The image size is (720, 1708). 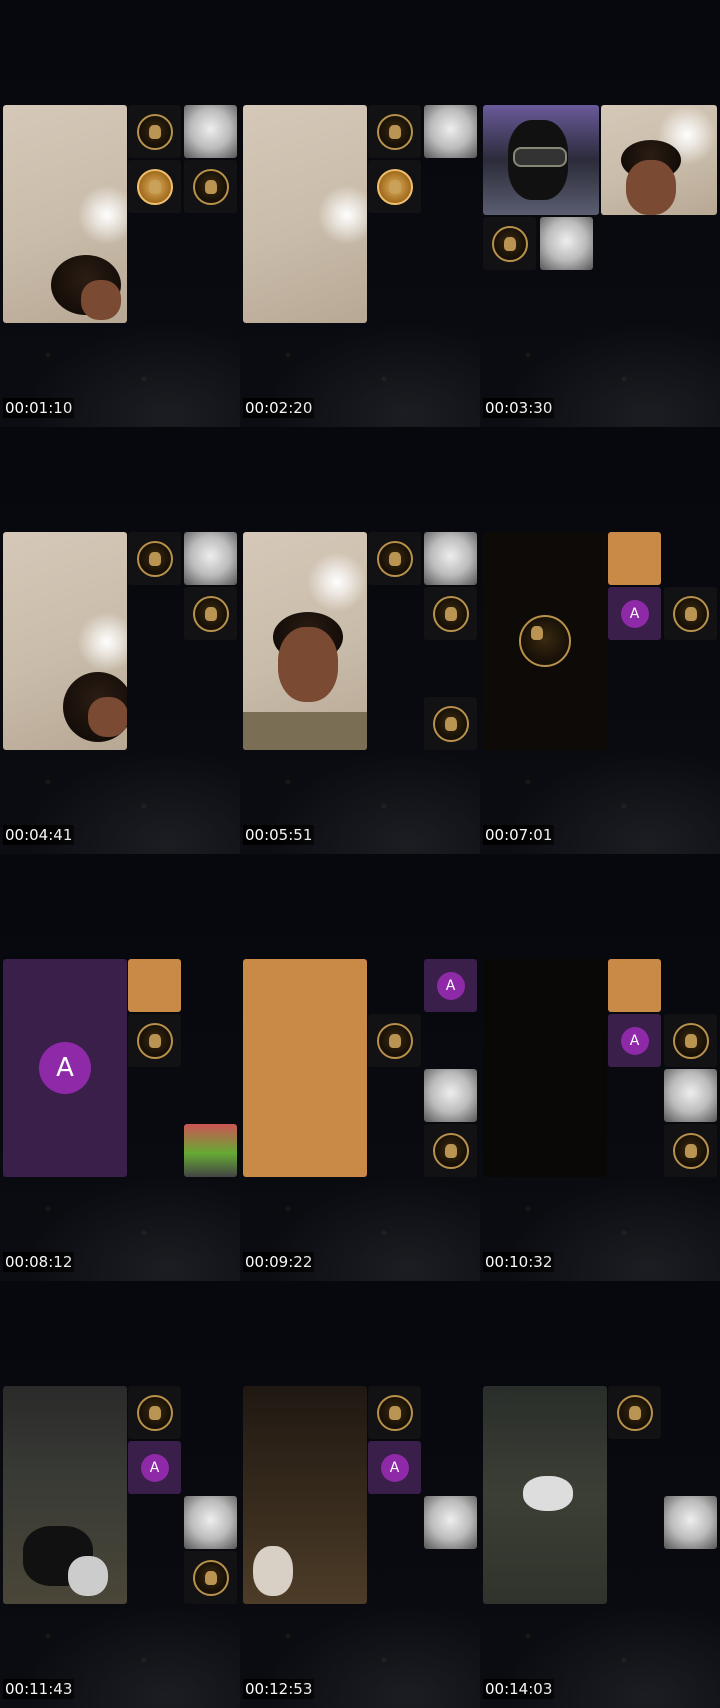 What do you see at coordinates (600, 213) in the screenshot?
I see `frame-3: 00:03:30` at bounding box center [600, 213].